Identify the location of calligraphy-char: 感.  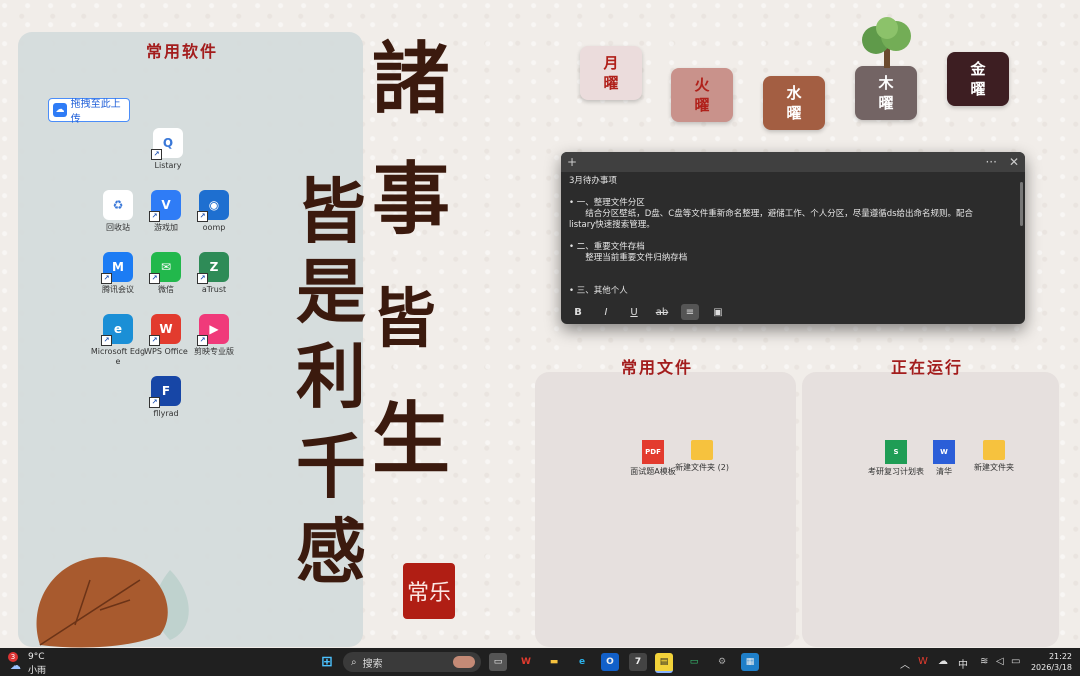
(331, 551).